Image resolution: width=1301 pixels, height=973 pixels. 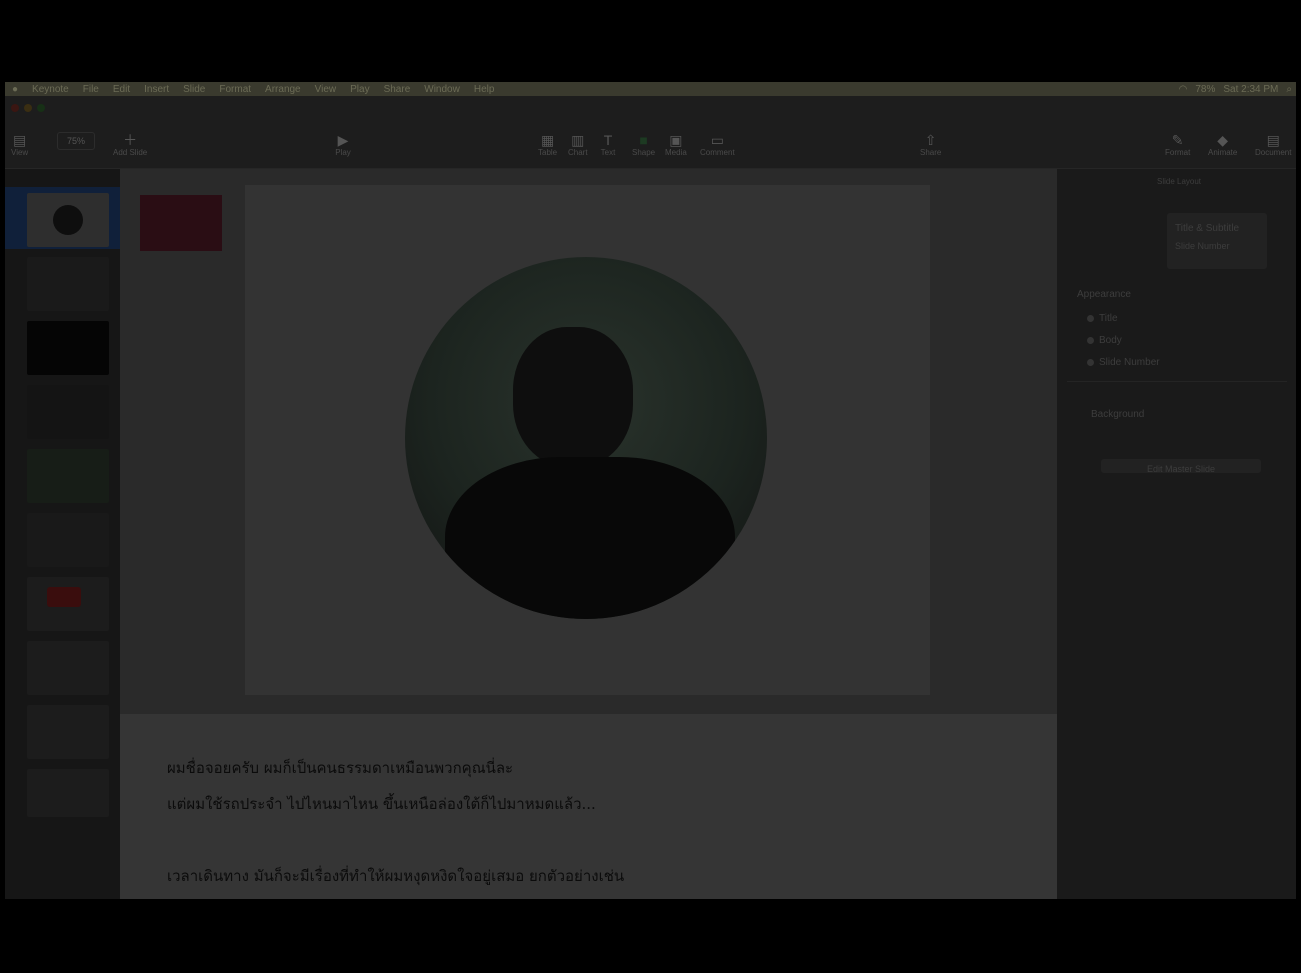 I want to click on media-button: ▣ Media, so click(x=676, y=144).